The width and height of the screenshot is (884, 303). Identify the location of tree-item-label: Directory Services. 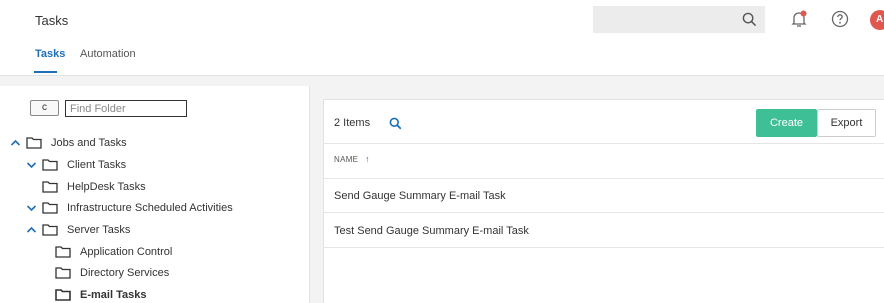
(125, 273).